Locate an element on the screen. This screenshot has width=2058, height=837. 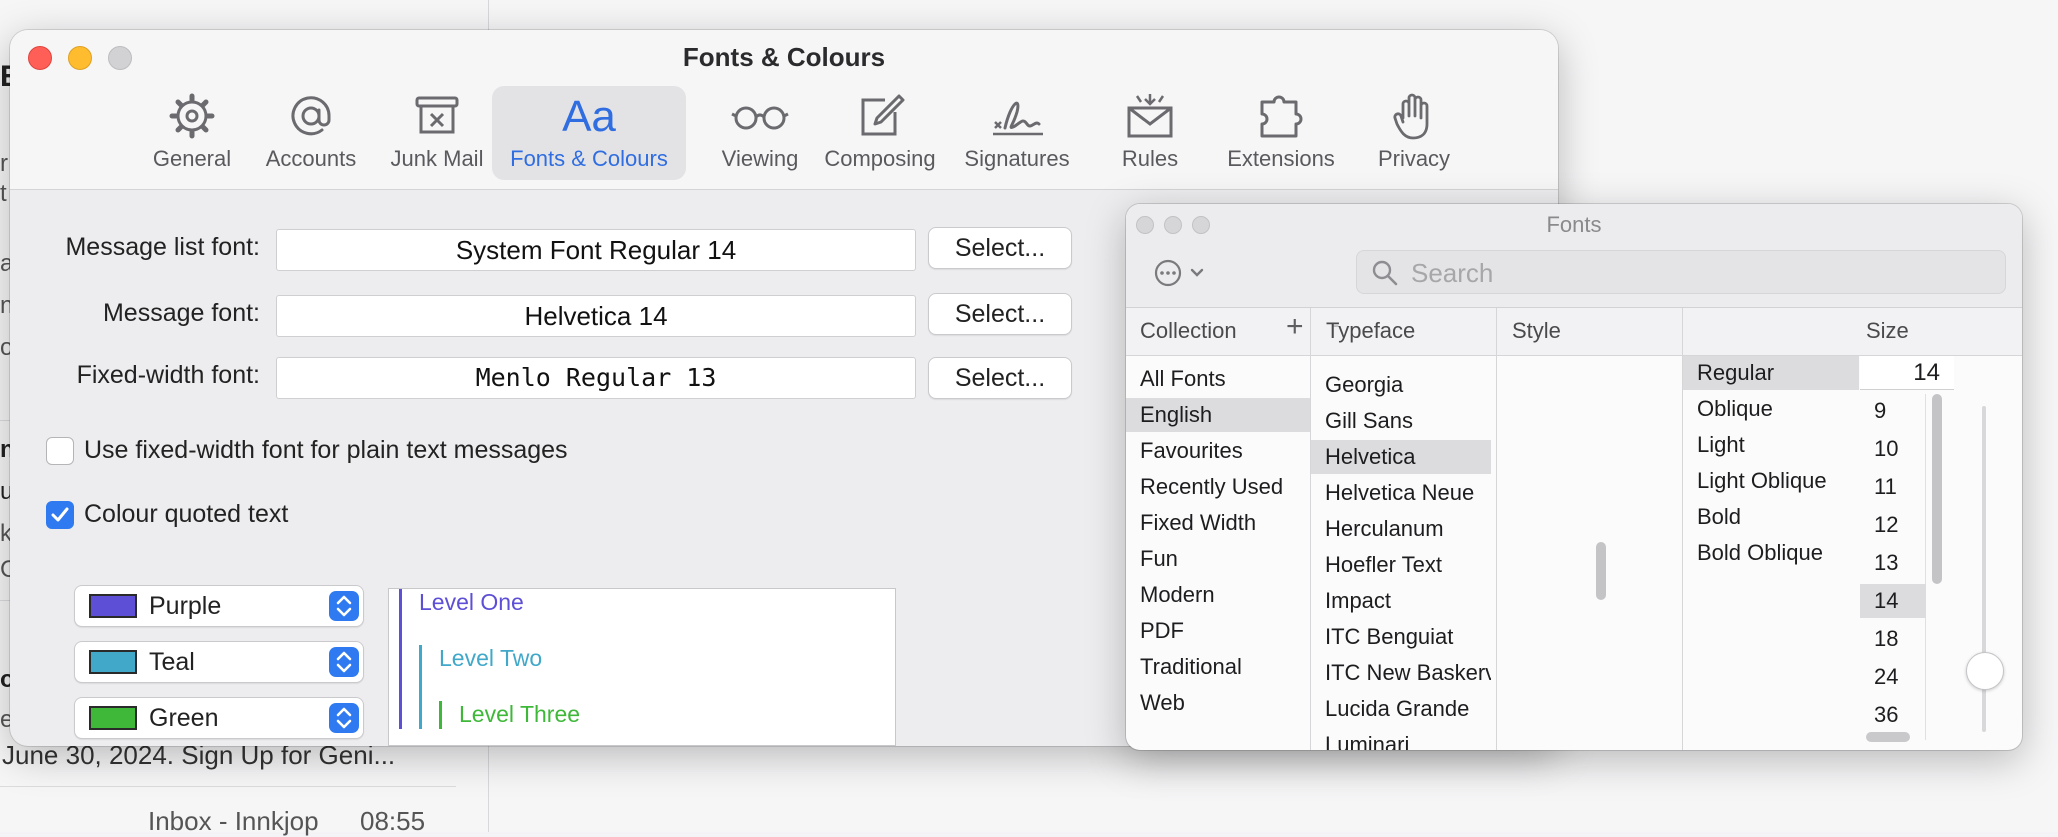
style-item: Bold is located at coordinates (1771, 517).